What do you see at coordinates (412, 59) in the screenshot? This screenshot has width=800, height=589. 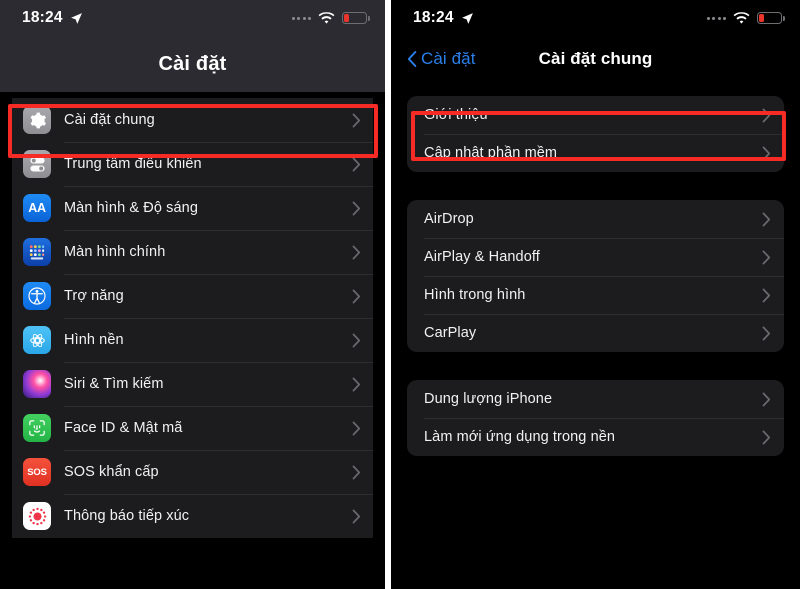 I see `chevron-left-icon` at bounding box center [412, 59].